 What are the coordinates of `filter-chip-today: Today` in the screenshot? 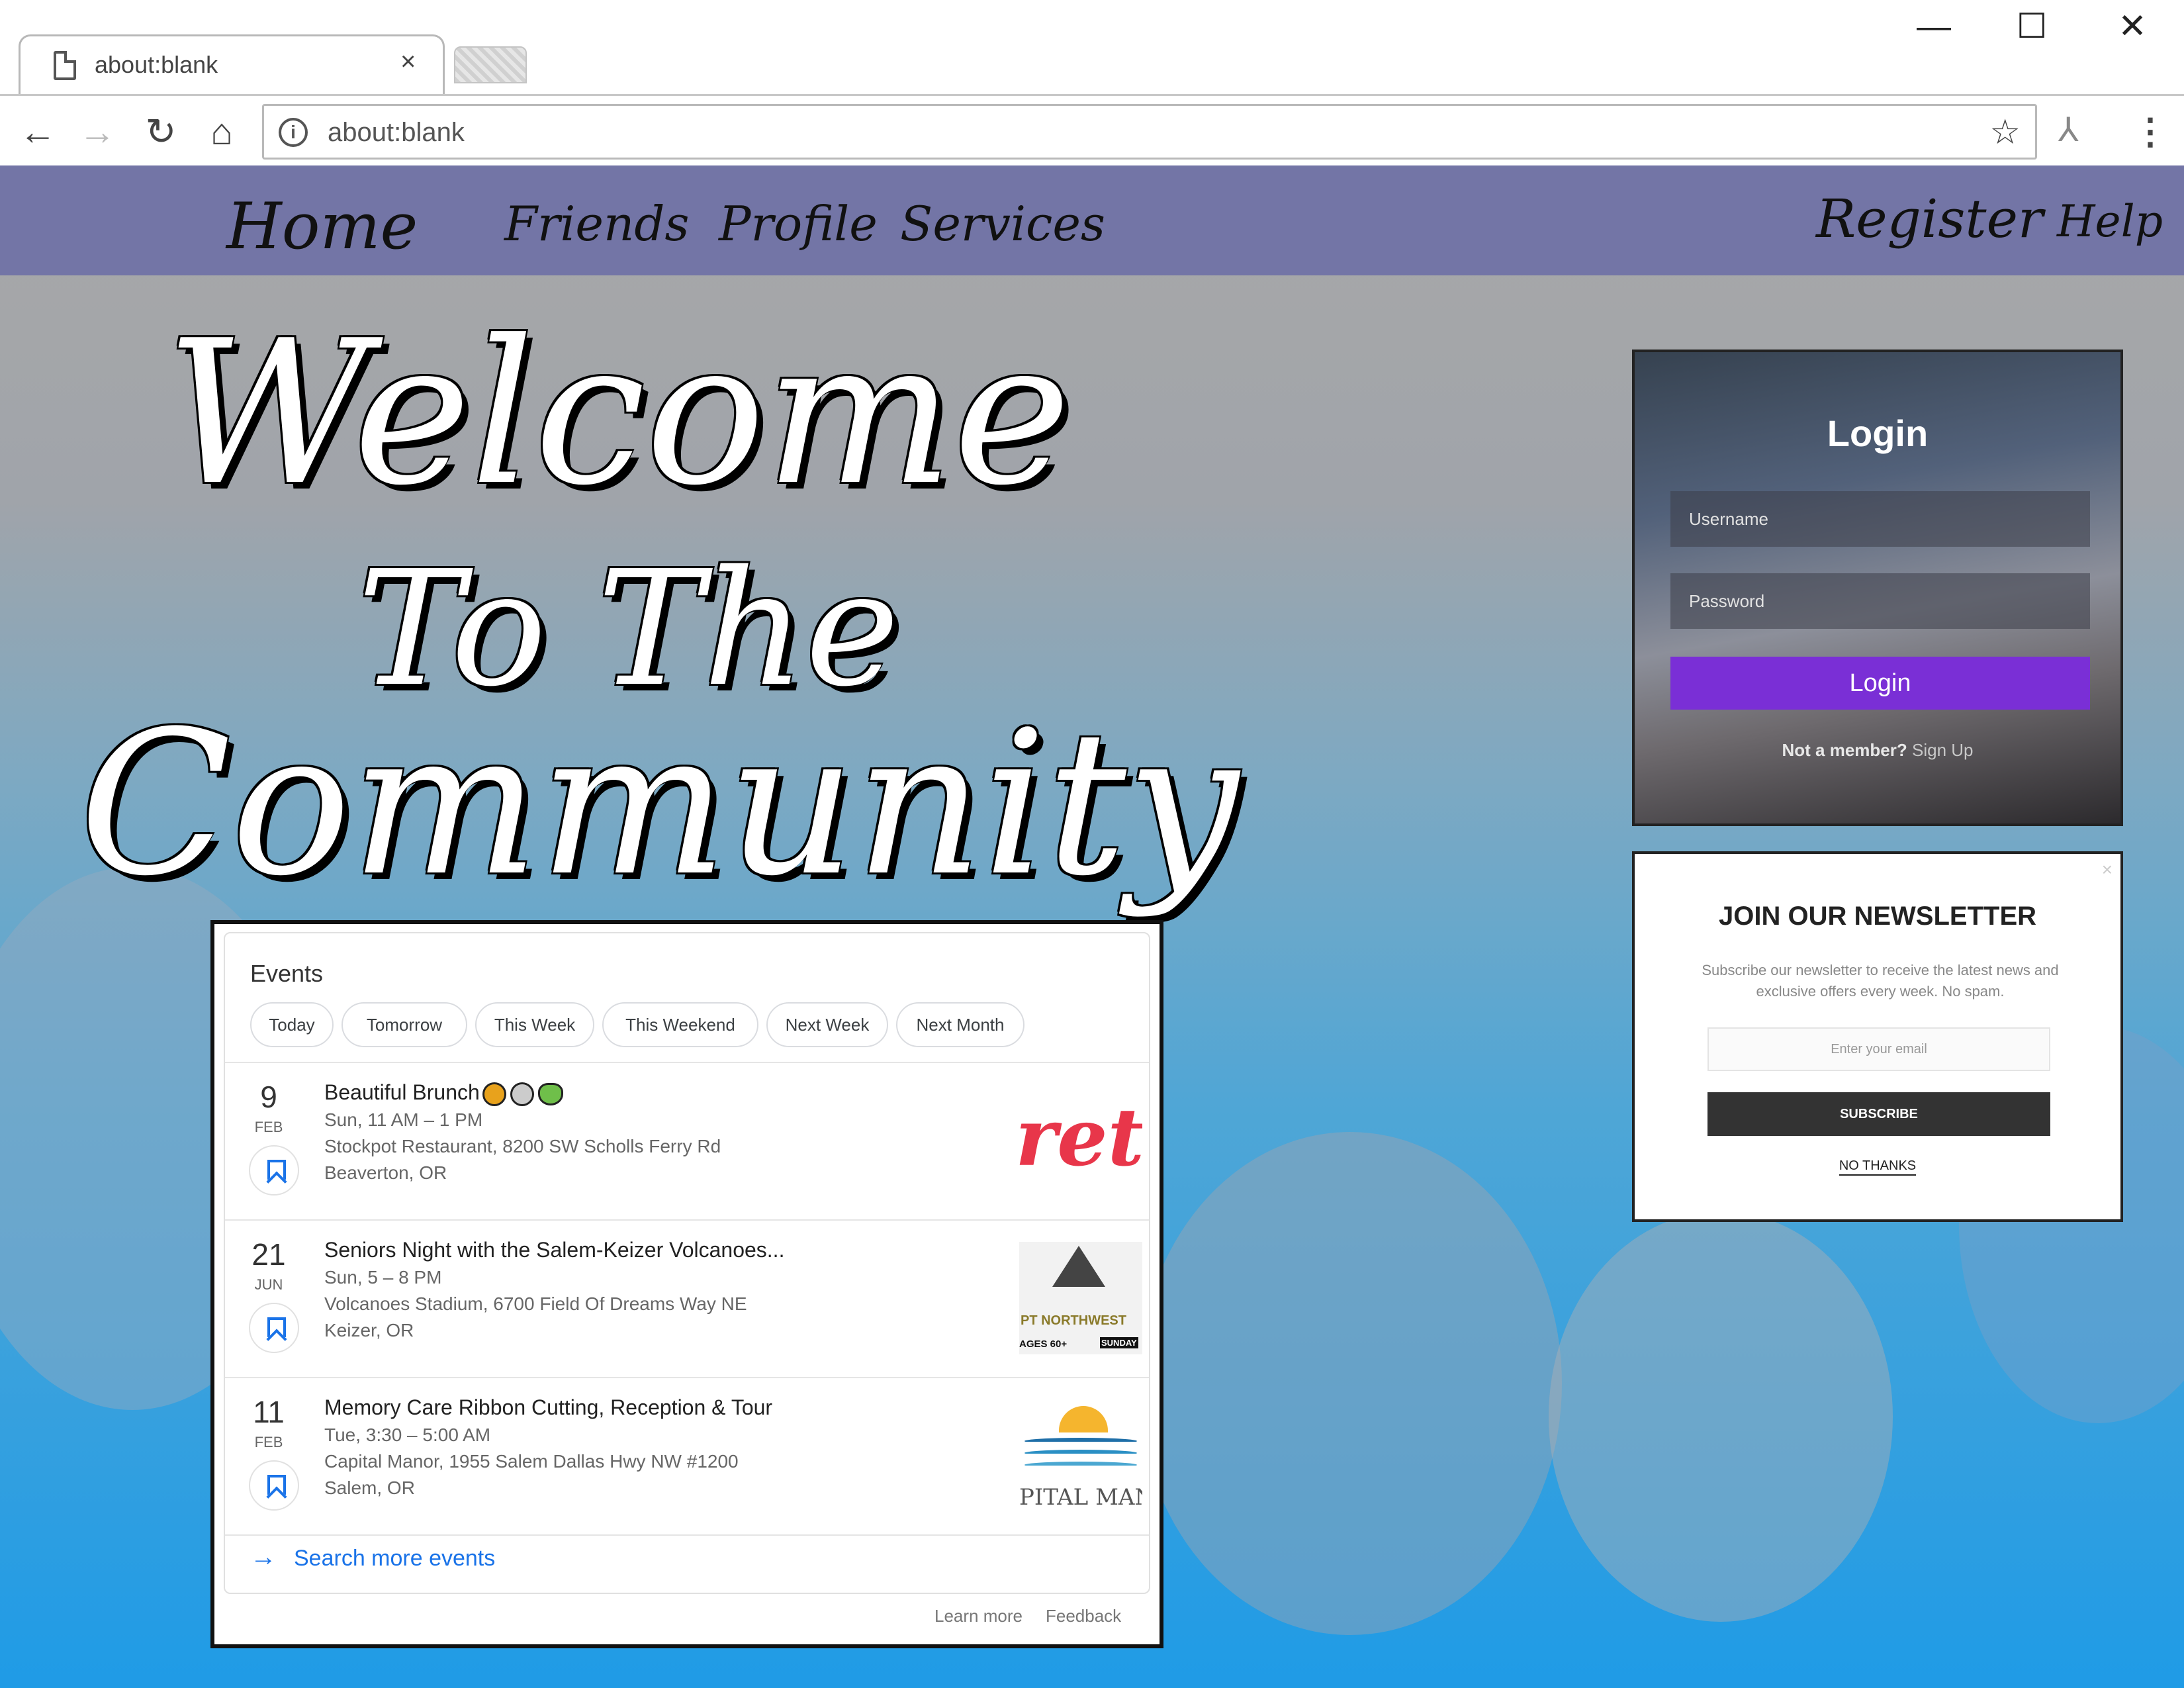 It's located at (292, 1024).